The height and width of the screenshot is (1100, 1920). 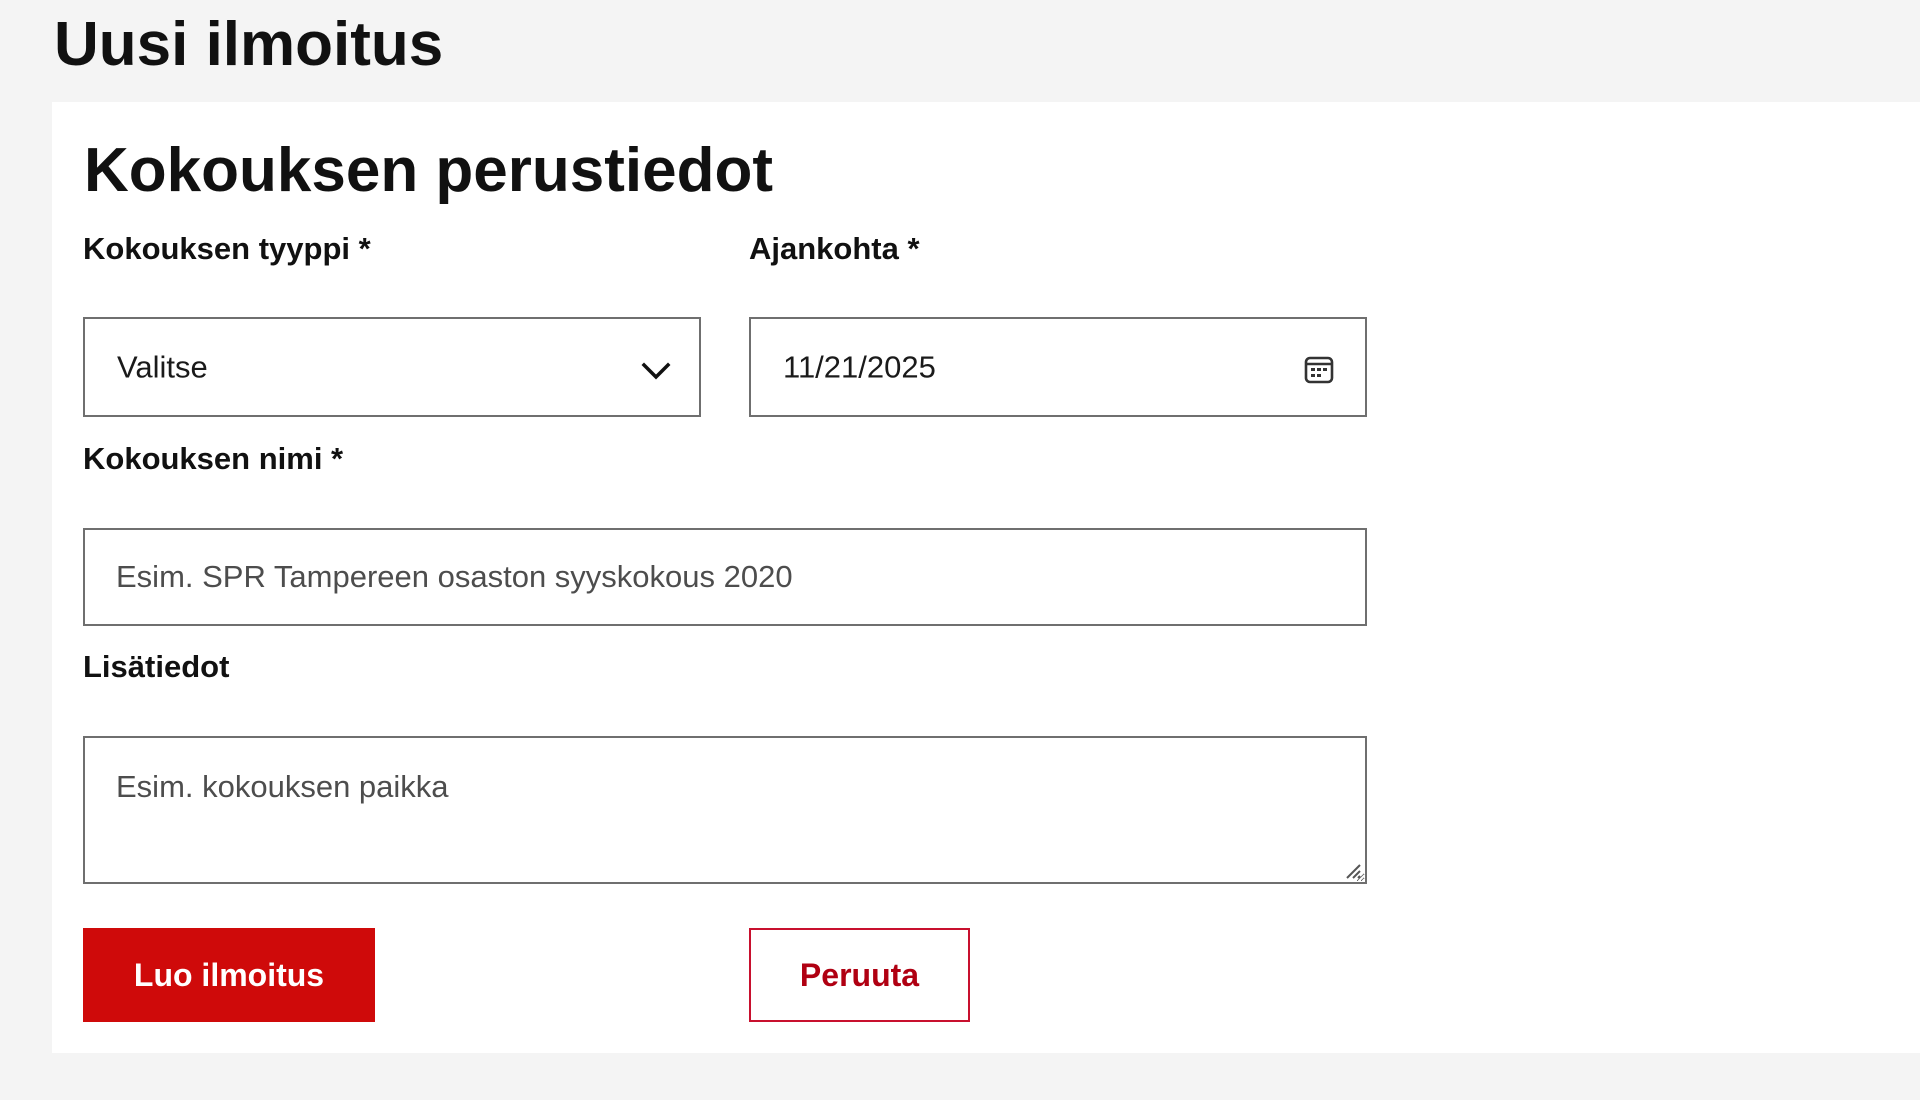 What do you see at coordinates (162, 367) in the screenshot?
I see `meeting-type-value: Valitse` at bounding box center [162, 367].